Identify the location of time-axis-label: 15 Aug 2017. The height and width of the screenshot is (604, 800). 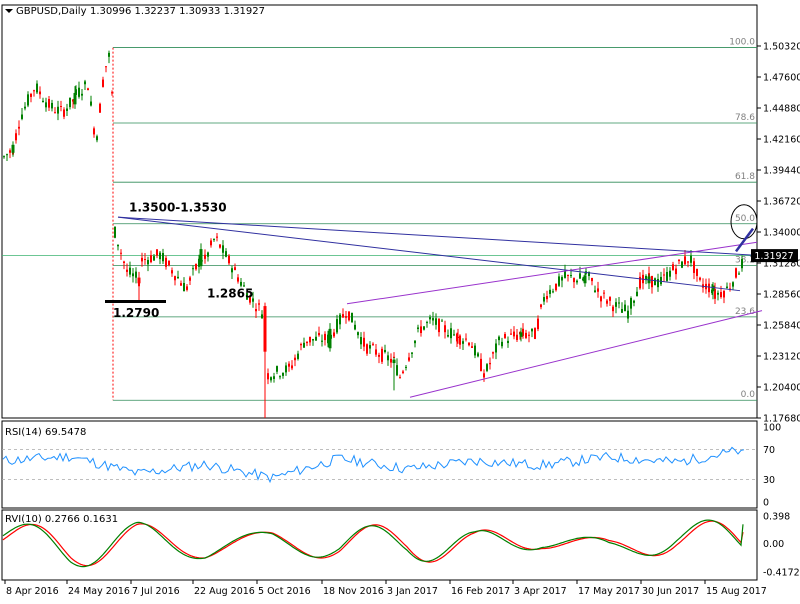
(736, 591).